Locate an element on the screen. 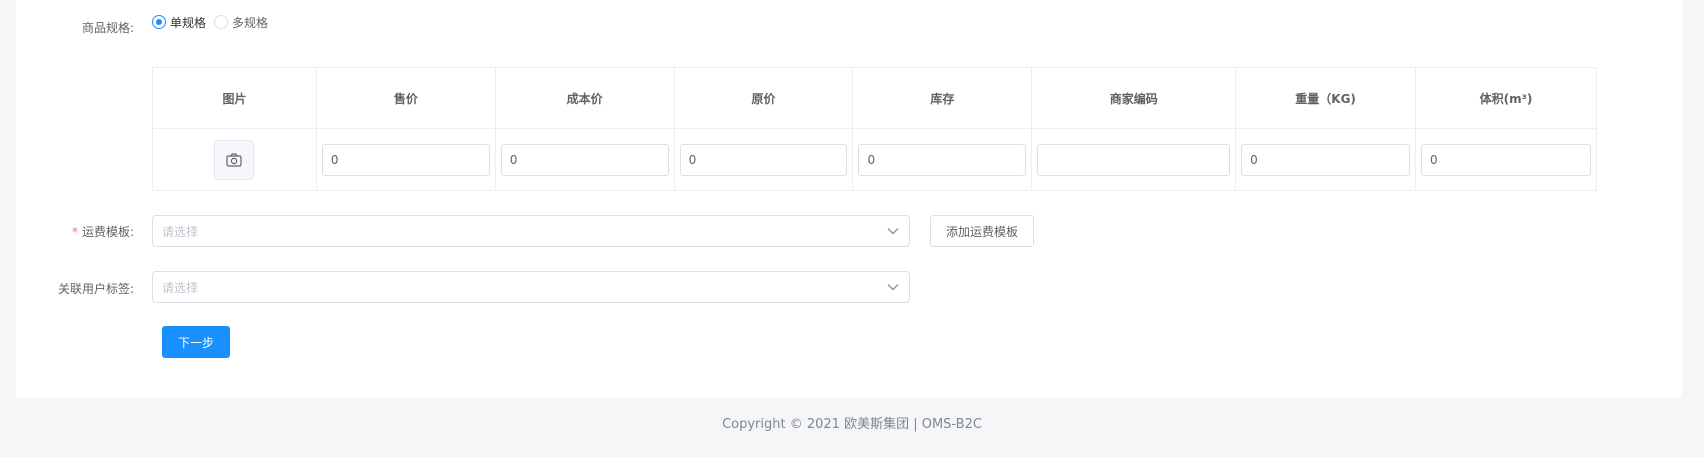  shipping-template-label-text: 运费模板: is located at coordinates (107, 232).